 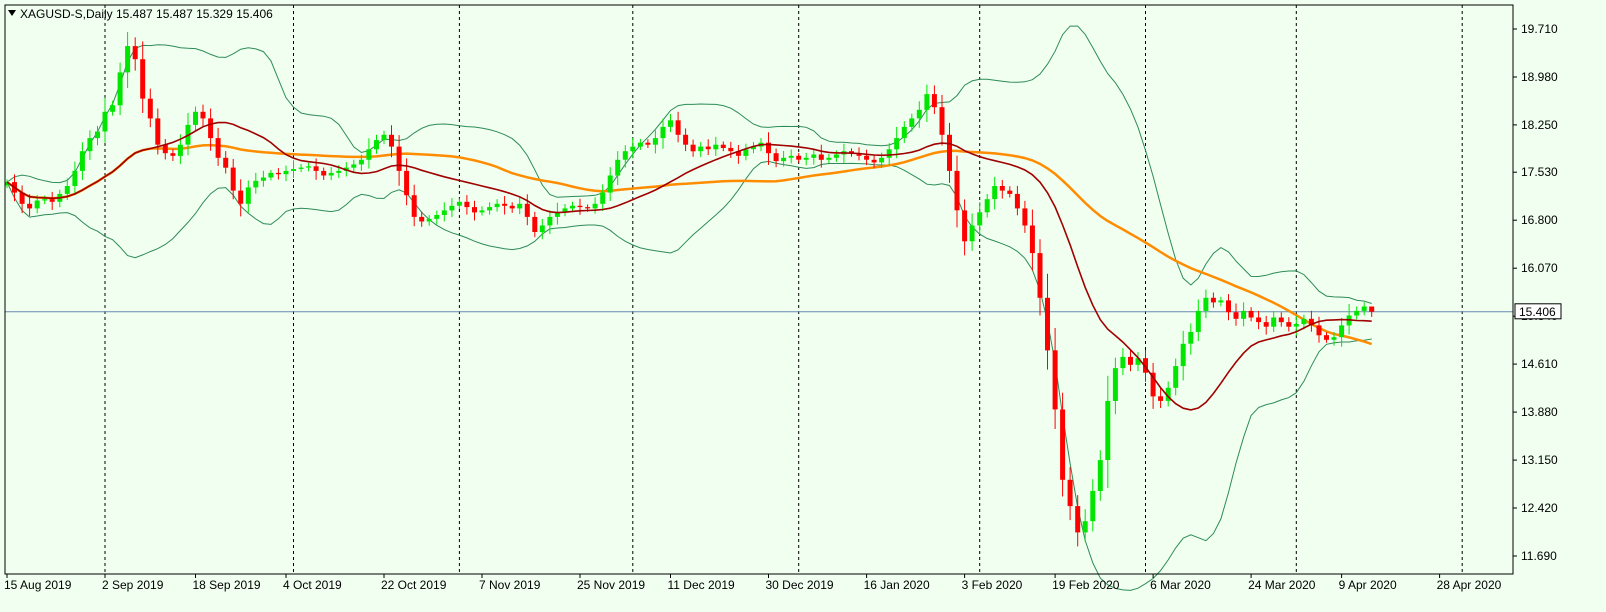 I want to click on symbol-label: XAGUSD-S,Daily, so click(x=66, y=14).